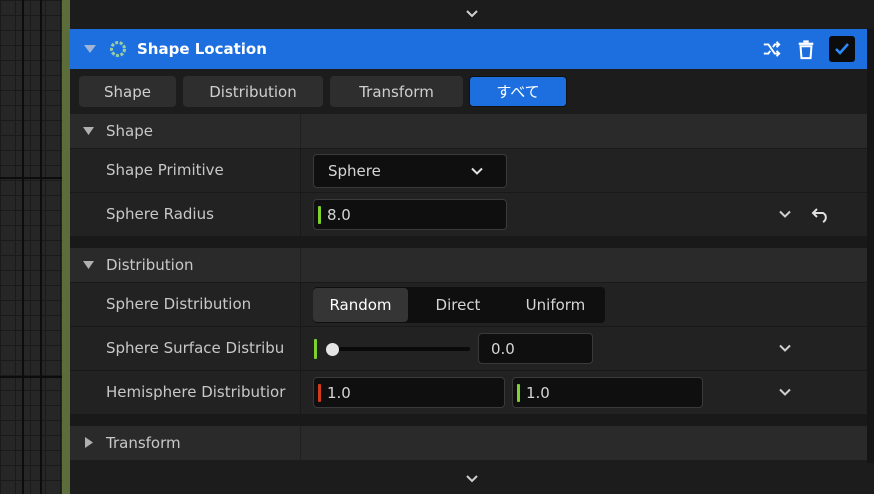 Image resolution: width=874 pixels, height=494 pixels. Describe the element at coordinates (518, 91) in the screenshot. I see `tab-all: すべて` at that location.